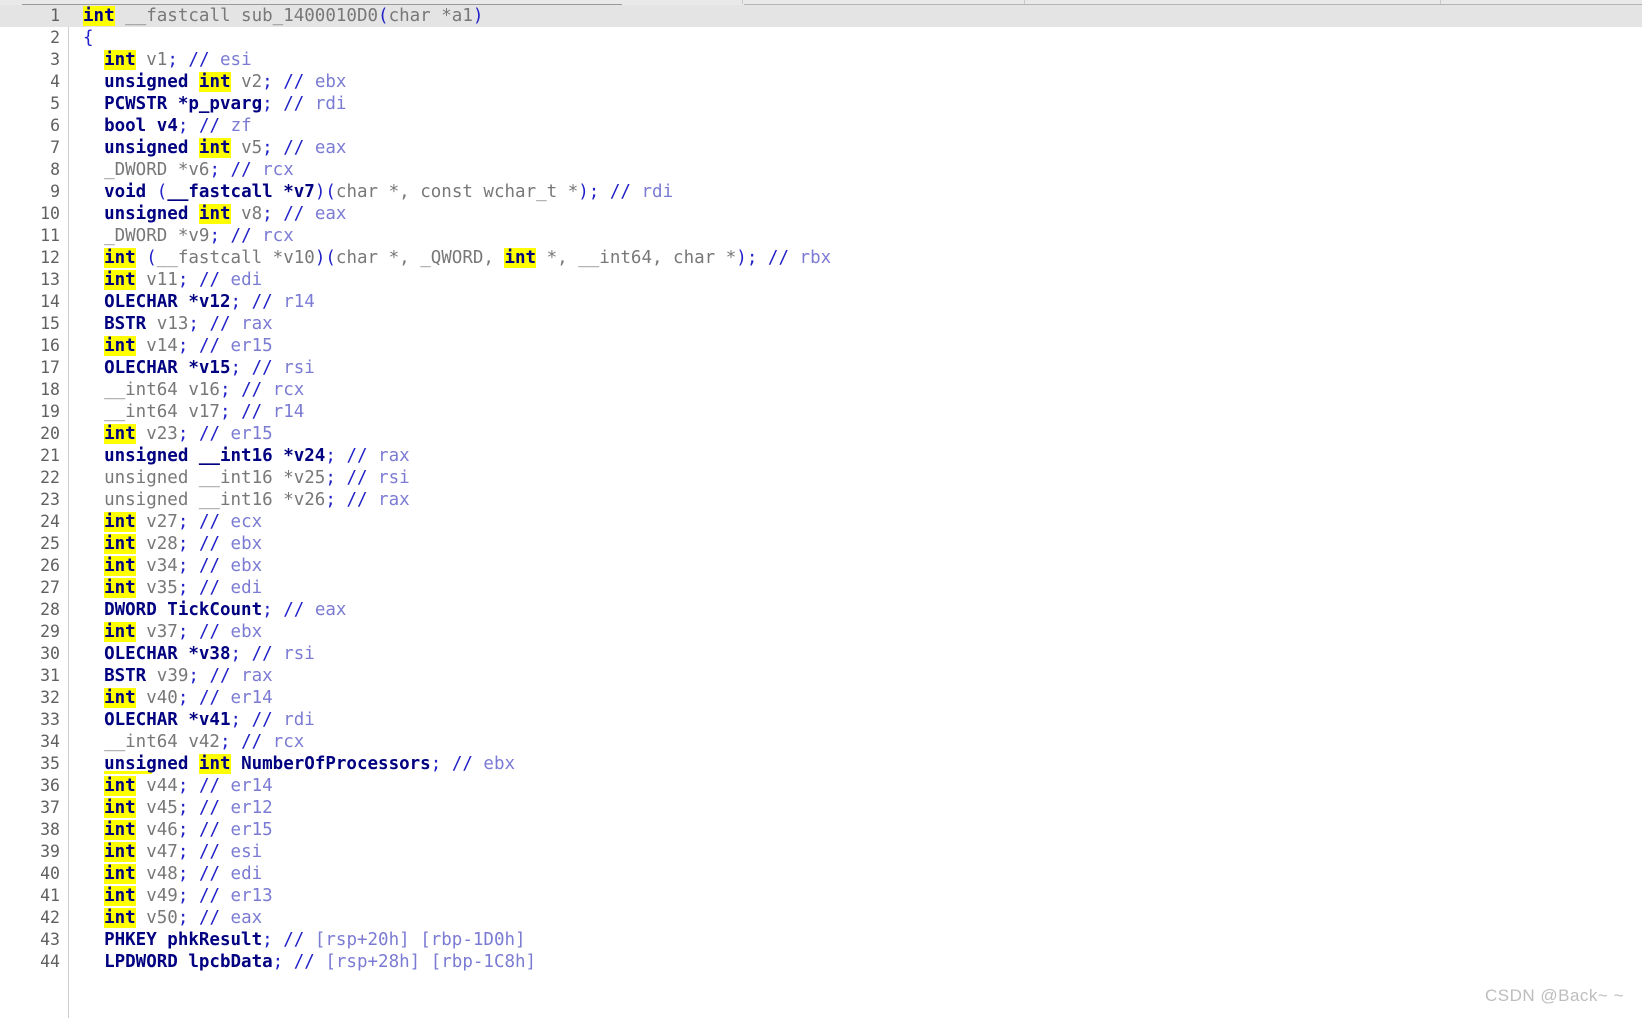 Image resolution: width=1642 pixels, height=1018 pixels. I want to click on code-line-source: unsigned int v8; // eax, so click(207, 214).